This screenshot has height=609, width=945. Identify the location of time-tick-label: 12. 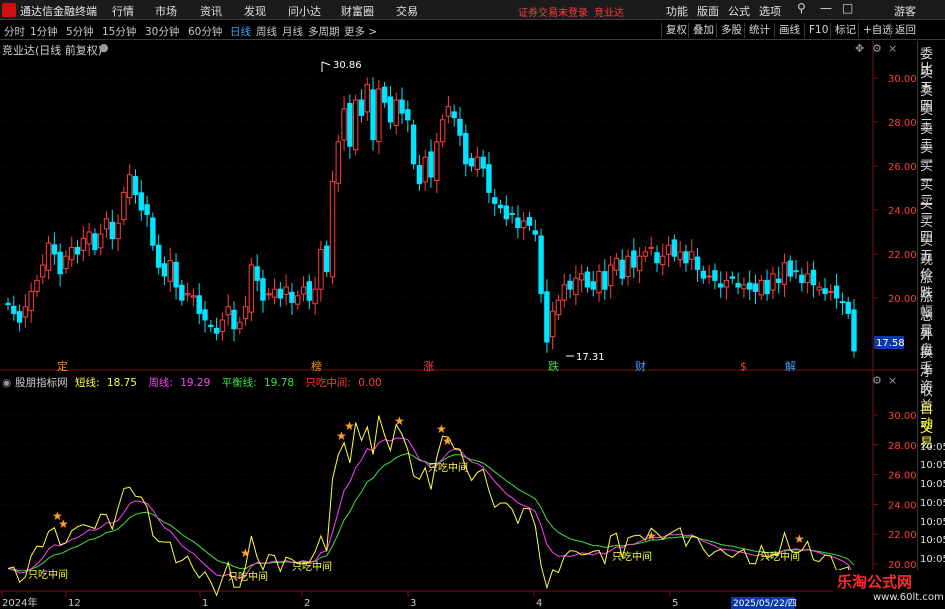
(74, 603).